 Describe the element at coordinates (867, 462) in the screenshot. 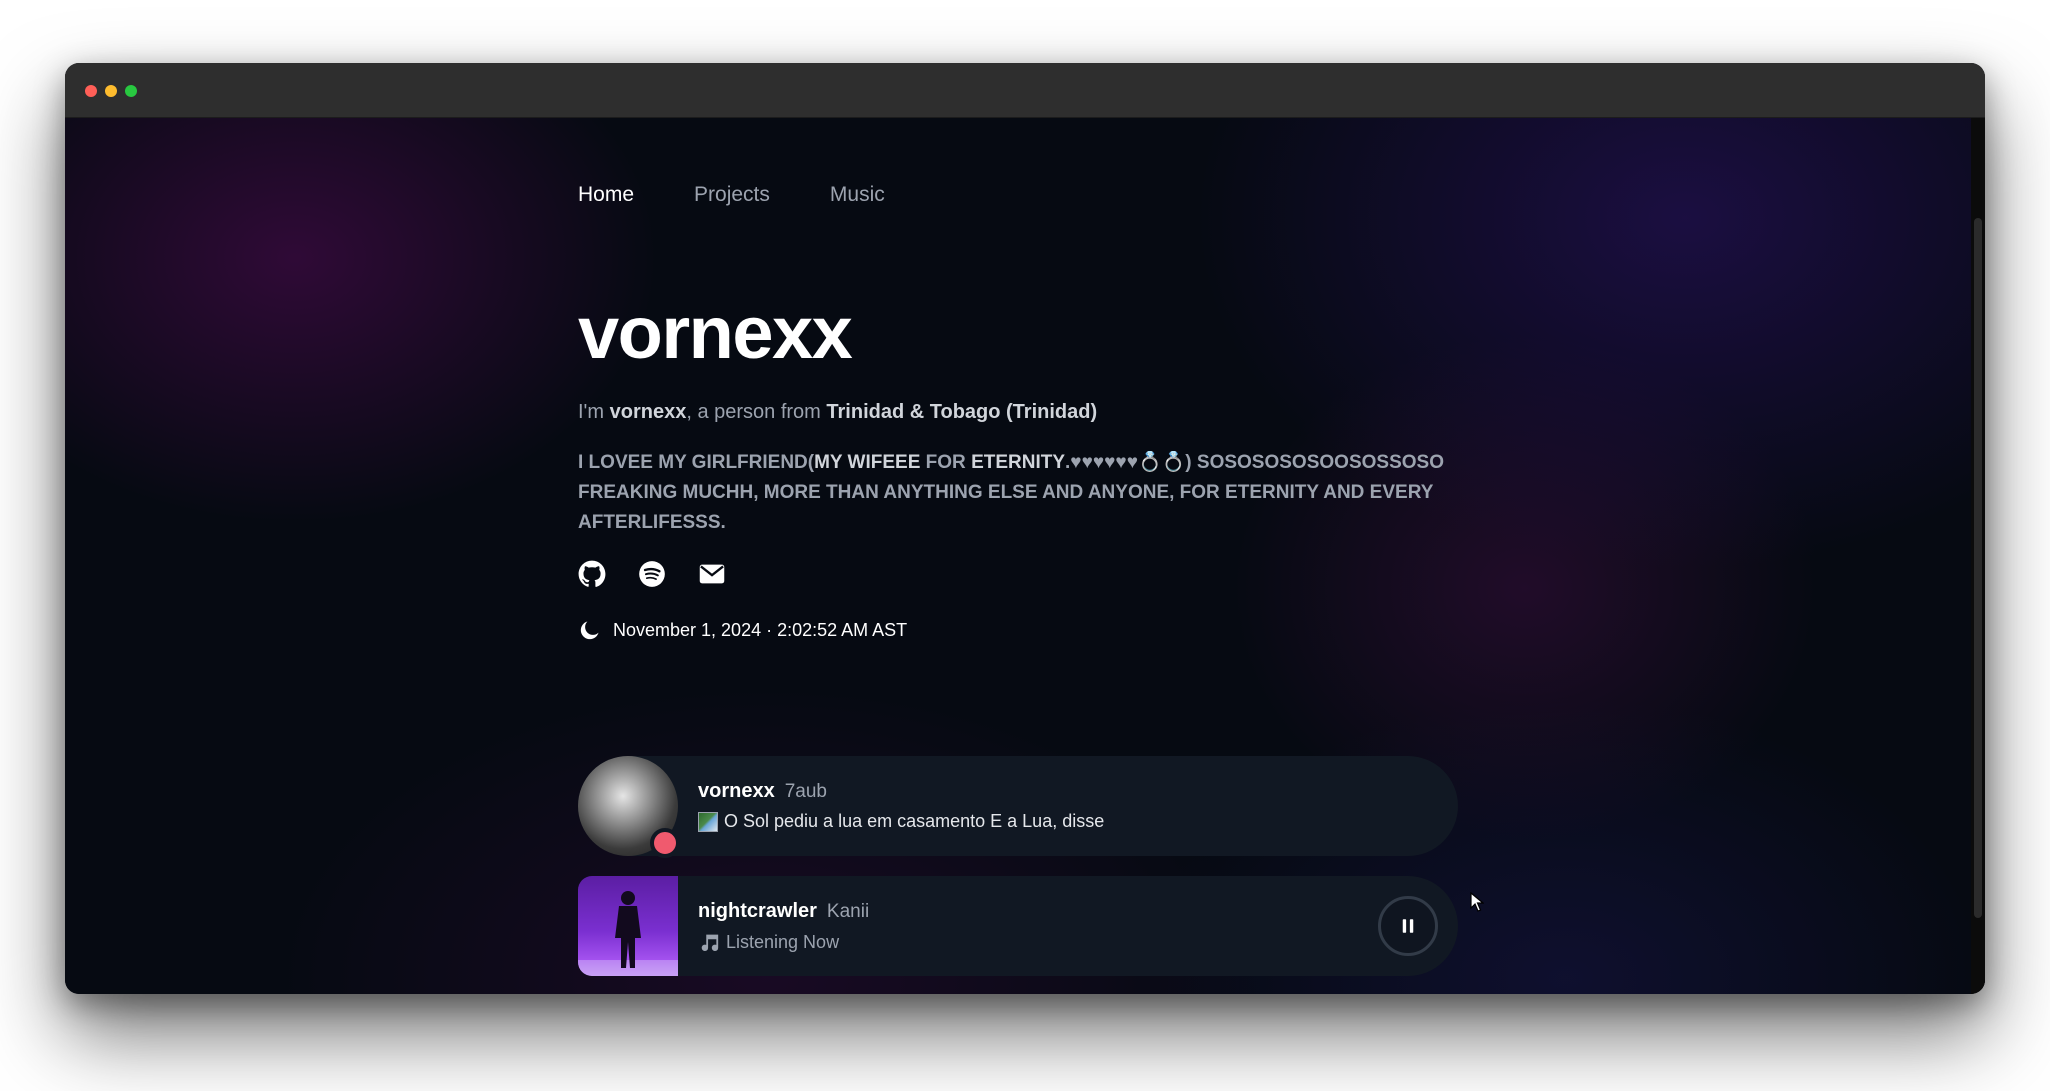

I see `bio-emphasis-1: MY WIFEEE` at that location.